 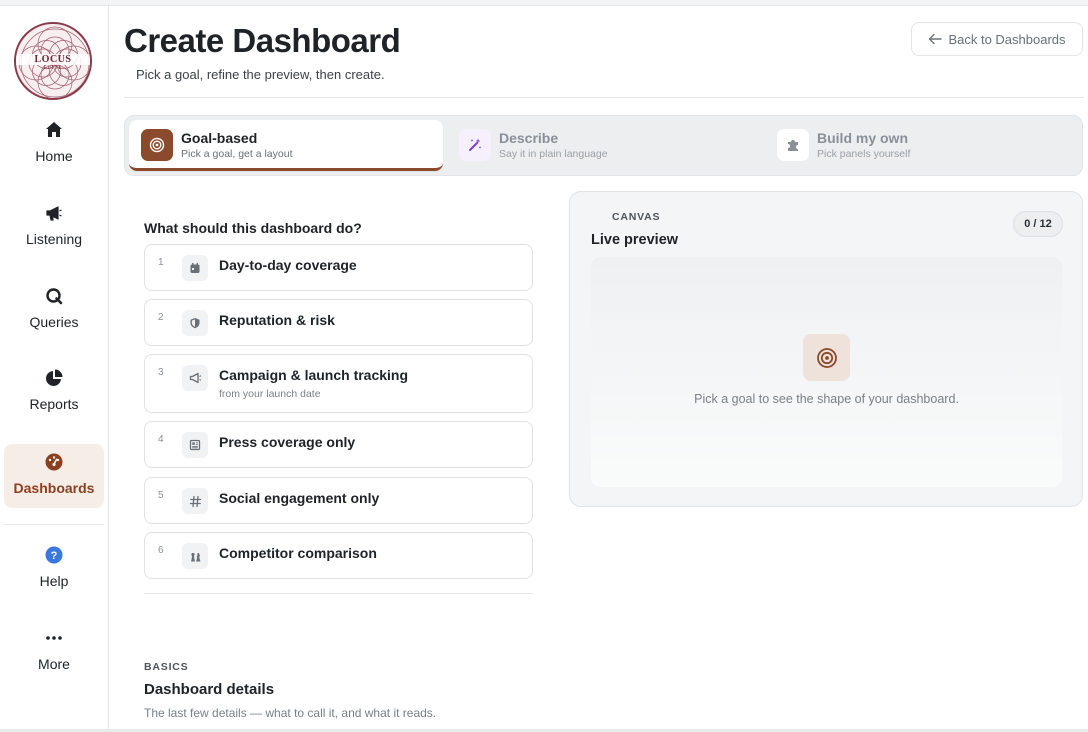 I want to click on goal-number: 4, so click(x=161, y=439).